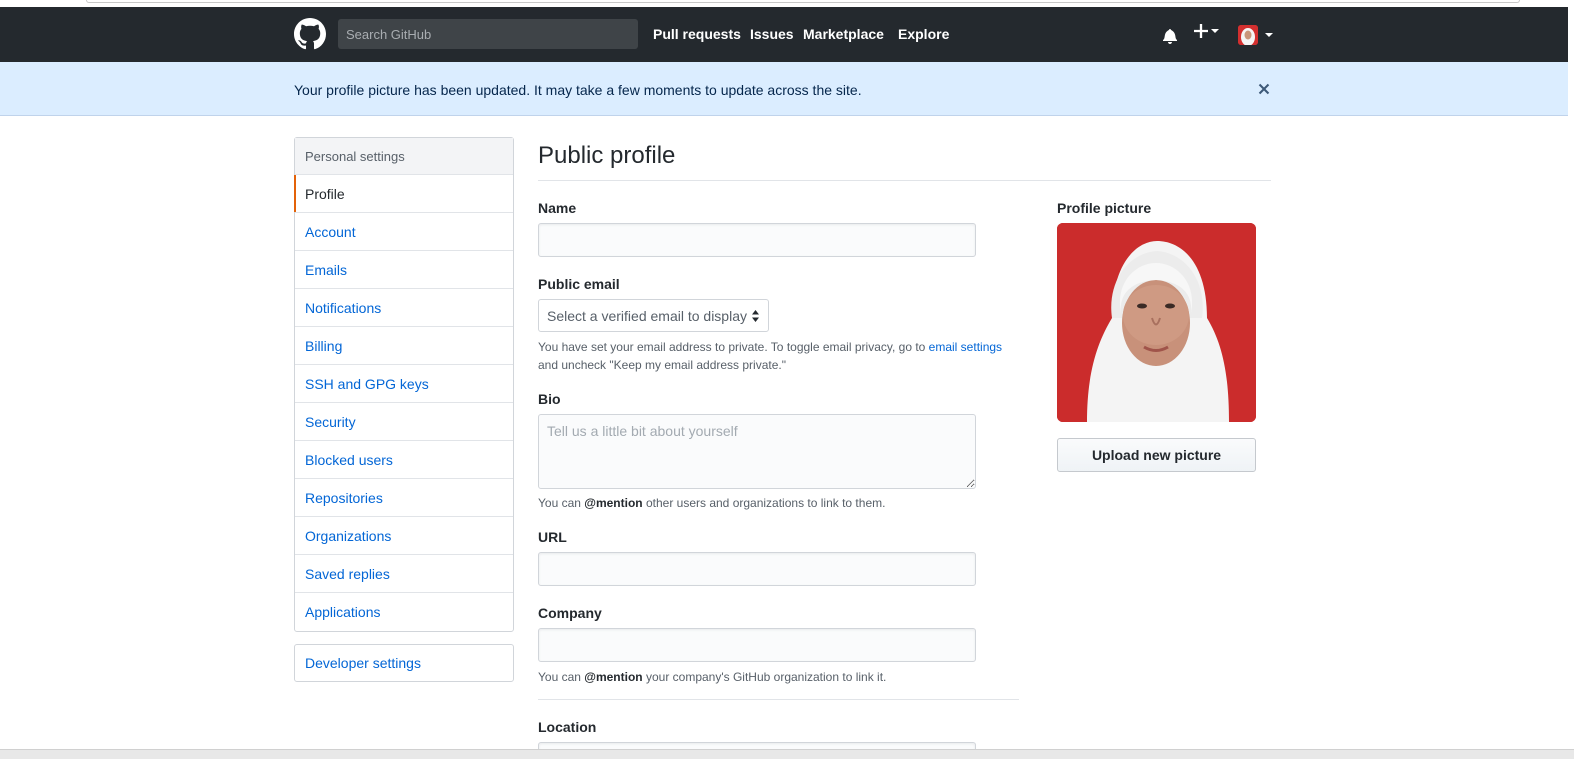 The image size is (1574, 759). What do you see at coordinates (1264, 89) in the screenshot?
I see `close-icon` at bounding box center [1264, 89].